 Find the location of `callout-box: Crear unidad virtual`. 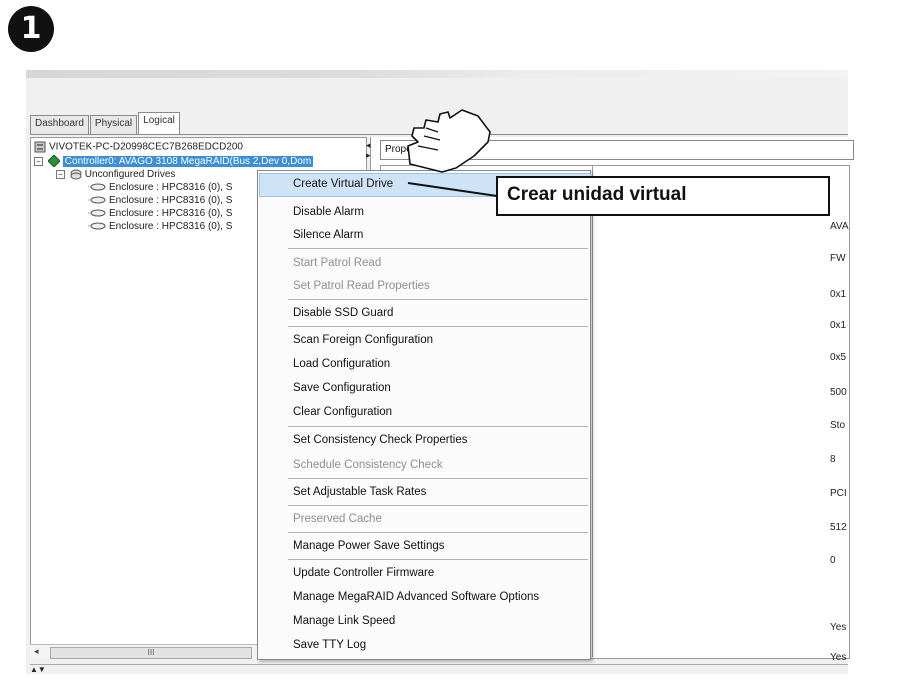

callout-box: Crear unidad virtual is located at coordinates (663, 196).